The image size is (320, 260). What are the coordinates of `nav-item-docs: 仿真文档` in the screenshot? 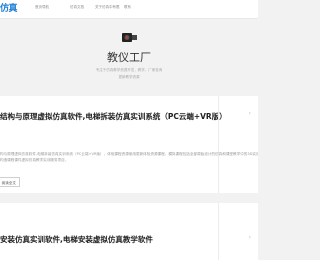 It's located at (77, 7).